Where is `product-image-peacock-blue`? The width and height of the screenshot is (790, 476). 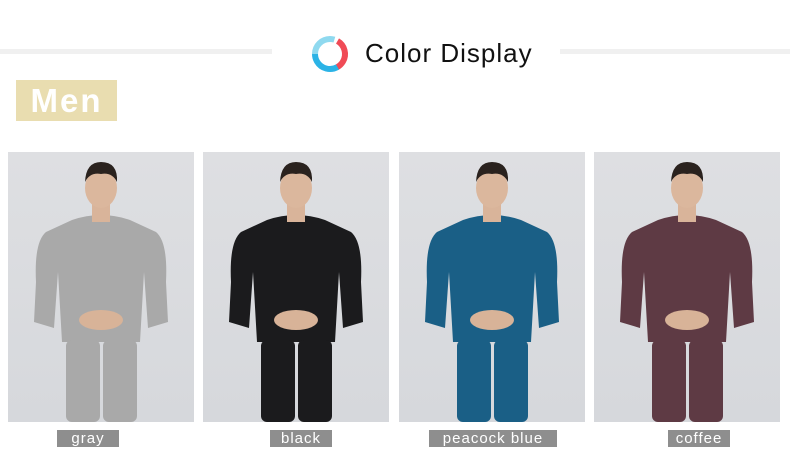 product-image-peacock-blue is located at coordinates (492, 287).